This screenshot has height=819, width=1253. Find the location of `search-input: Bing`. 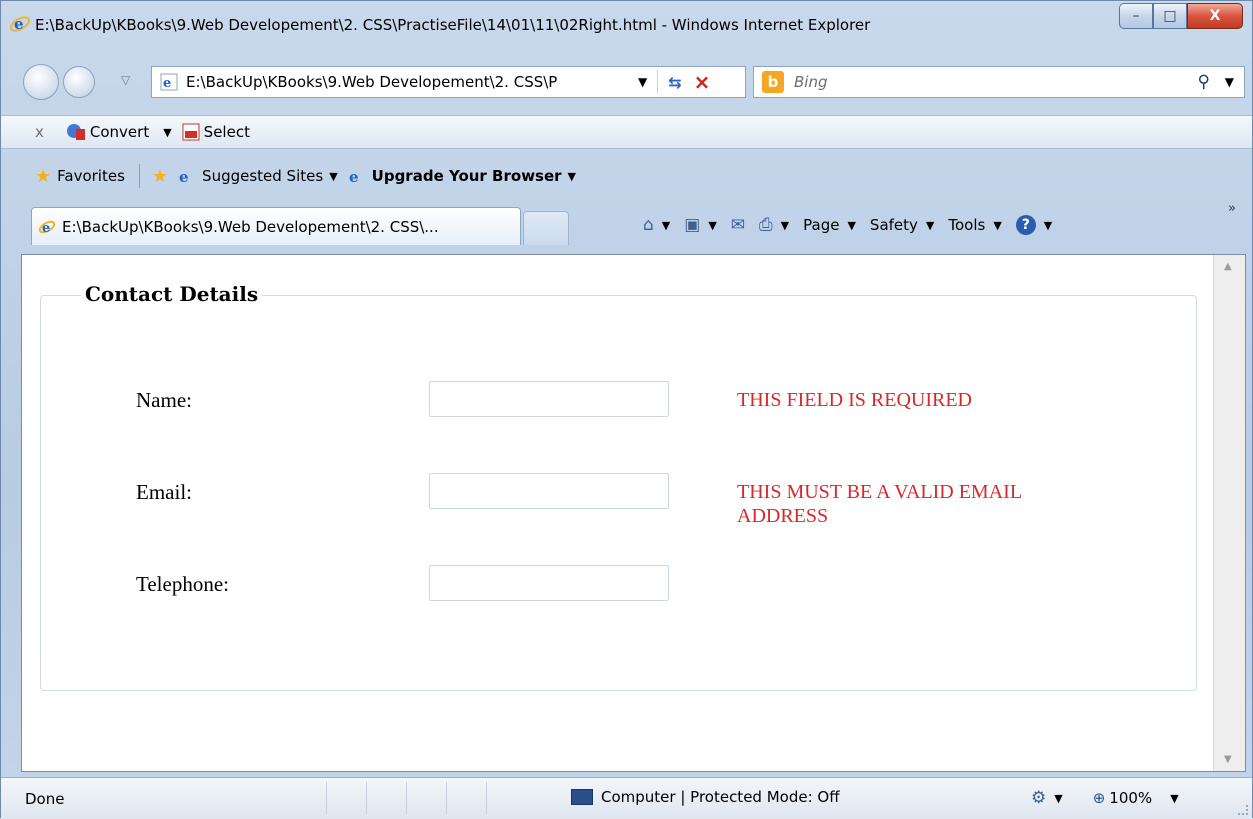

search-input: Bing is located at coordinates (811, 82).